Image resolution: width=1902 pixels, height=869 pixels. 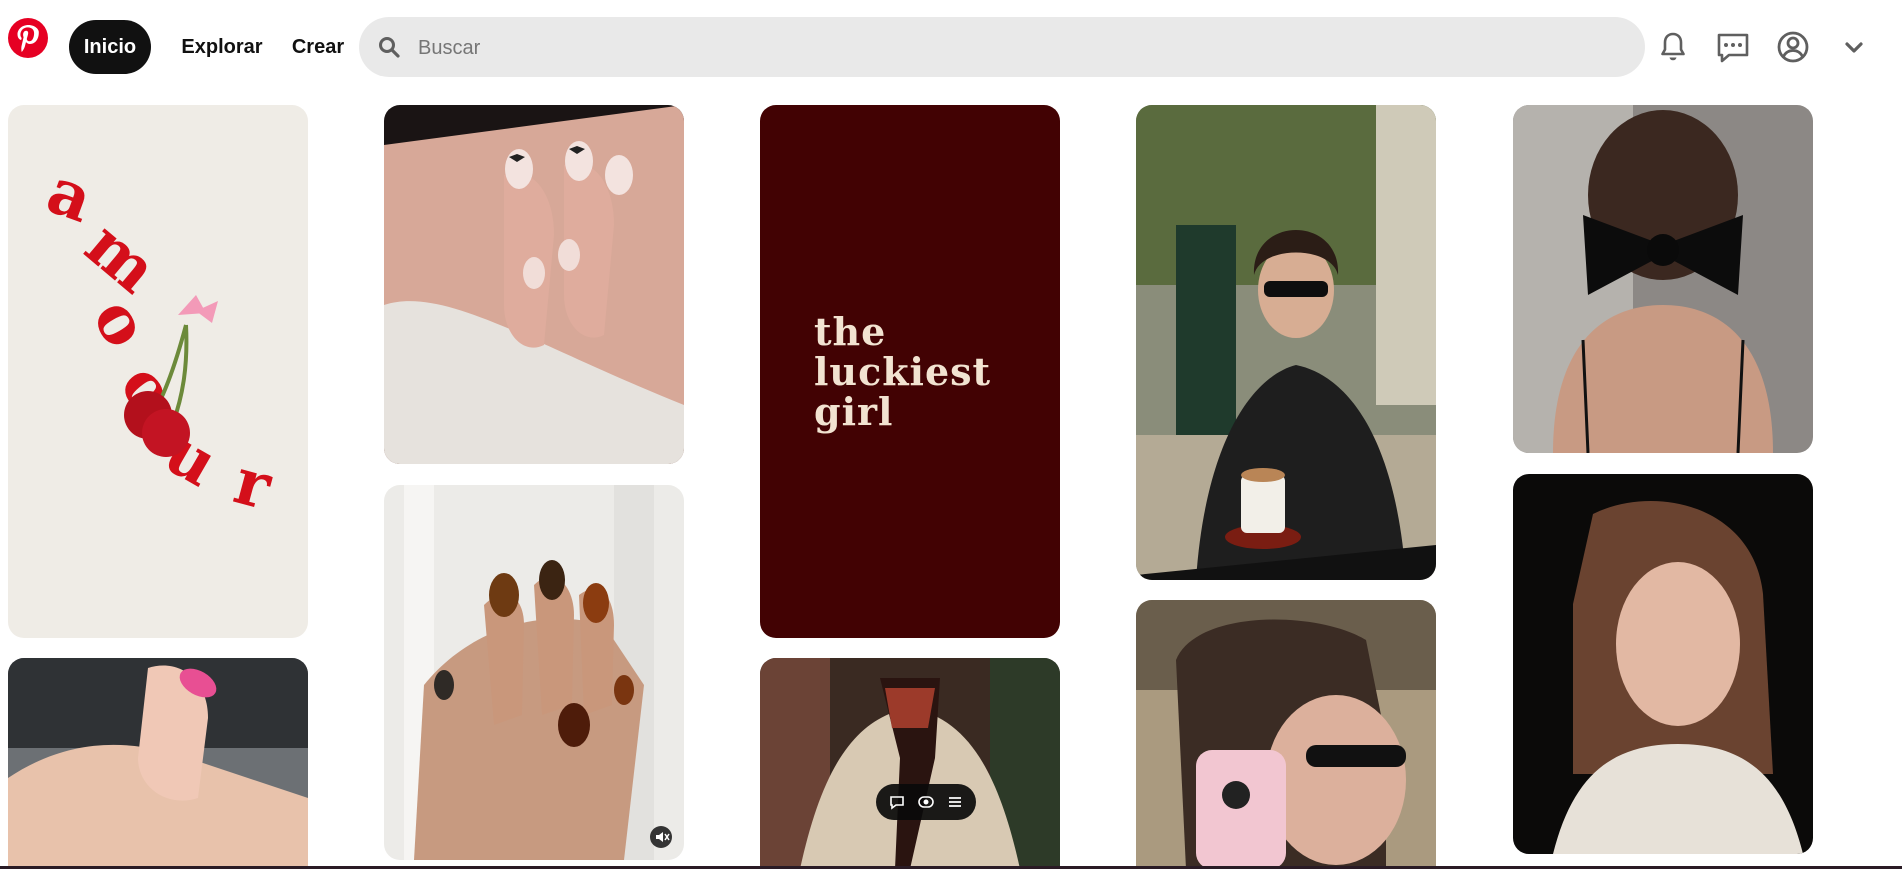 What do you see at coordinates (1673, 47) in the screenshot?
I see `notifications-icon` at bounding box center [1673, 47].